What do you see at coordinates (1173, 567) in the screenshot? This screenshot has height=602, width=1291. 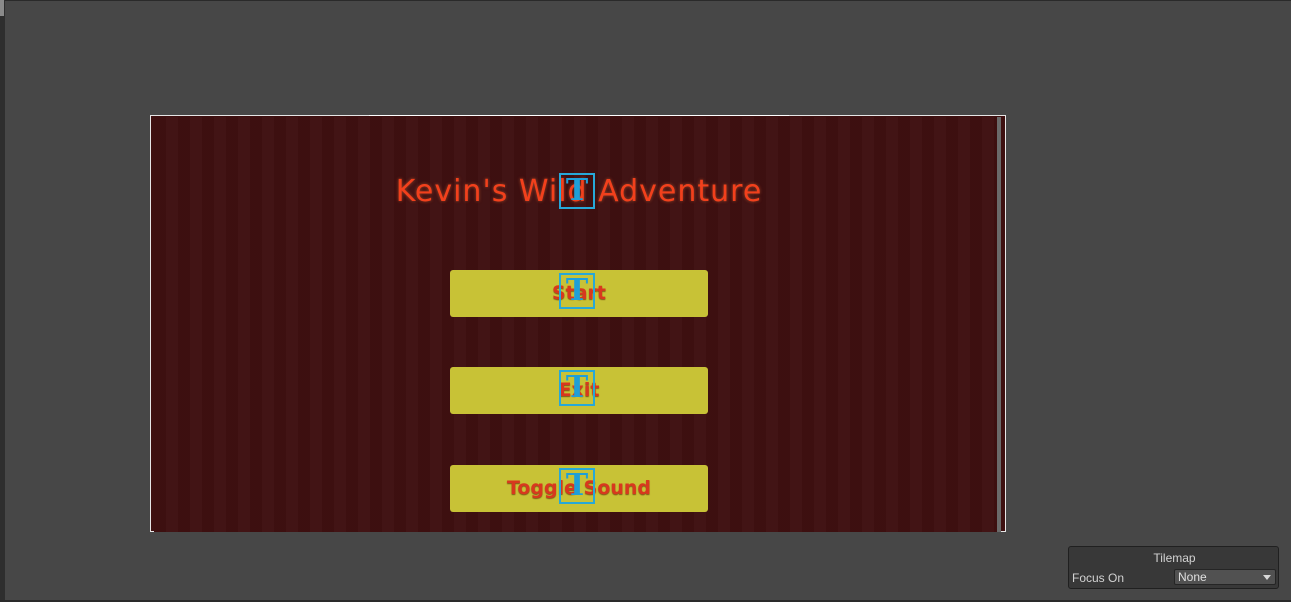 I see `tilemap-overlay-panel: Tilemap Focus On None` at bounding box center [1173, 567].